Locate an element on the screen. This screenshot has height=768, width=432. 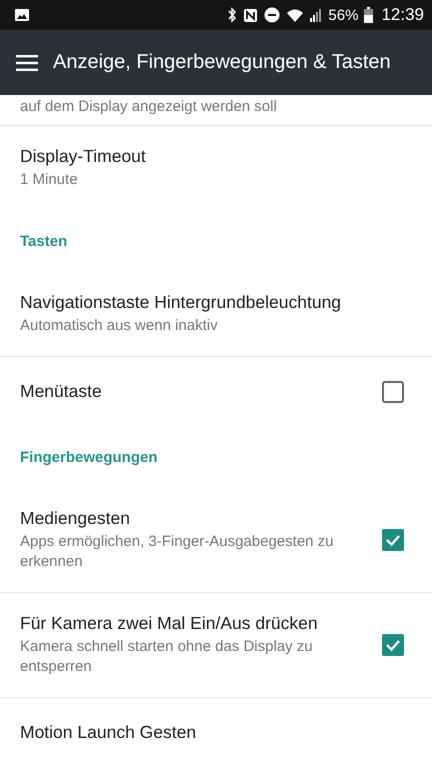
setting-item: Menütaste is located at coordinates (216, 391).